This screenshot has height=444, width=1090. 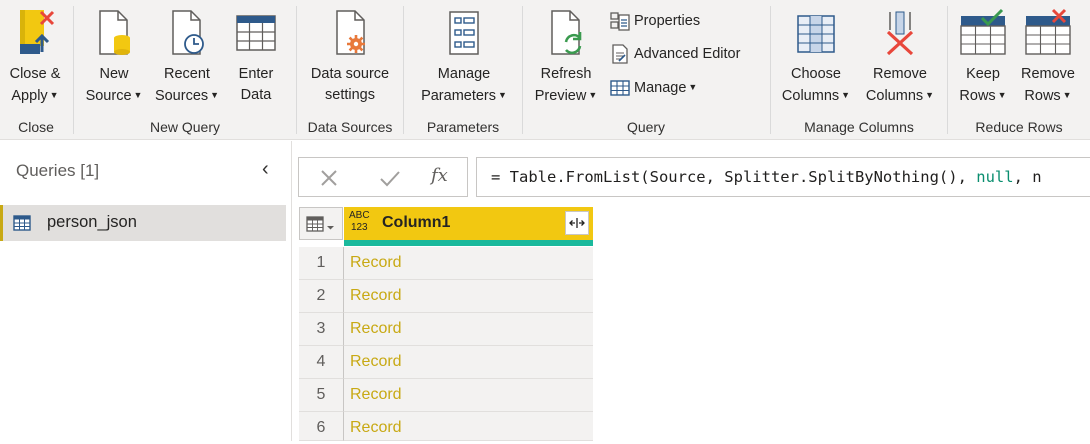 What do you see at coordinates (22, 223) in the screenshot?
I see `table-icon` at bounding box center [22, 223].